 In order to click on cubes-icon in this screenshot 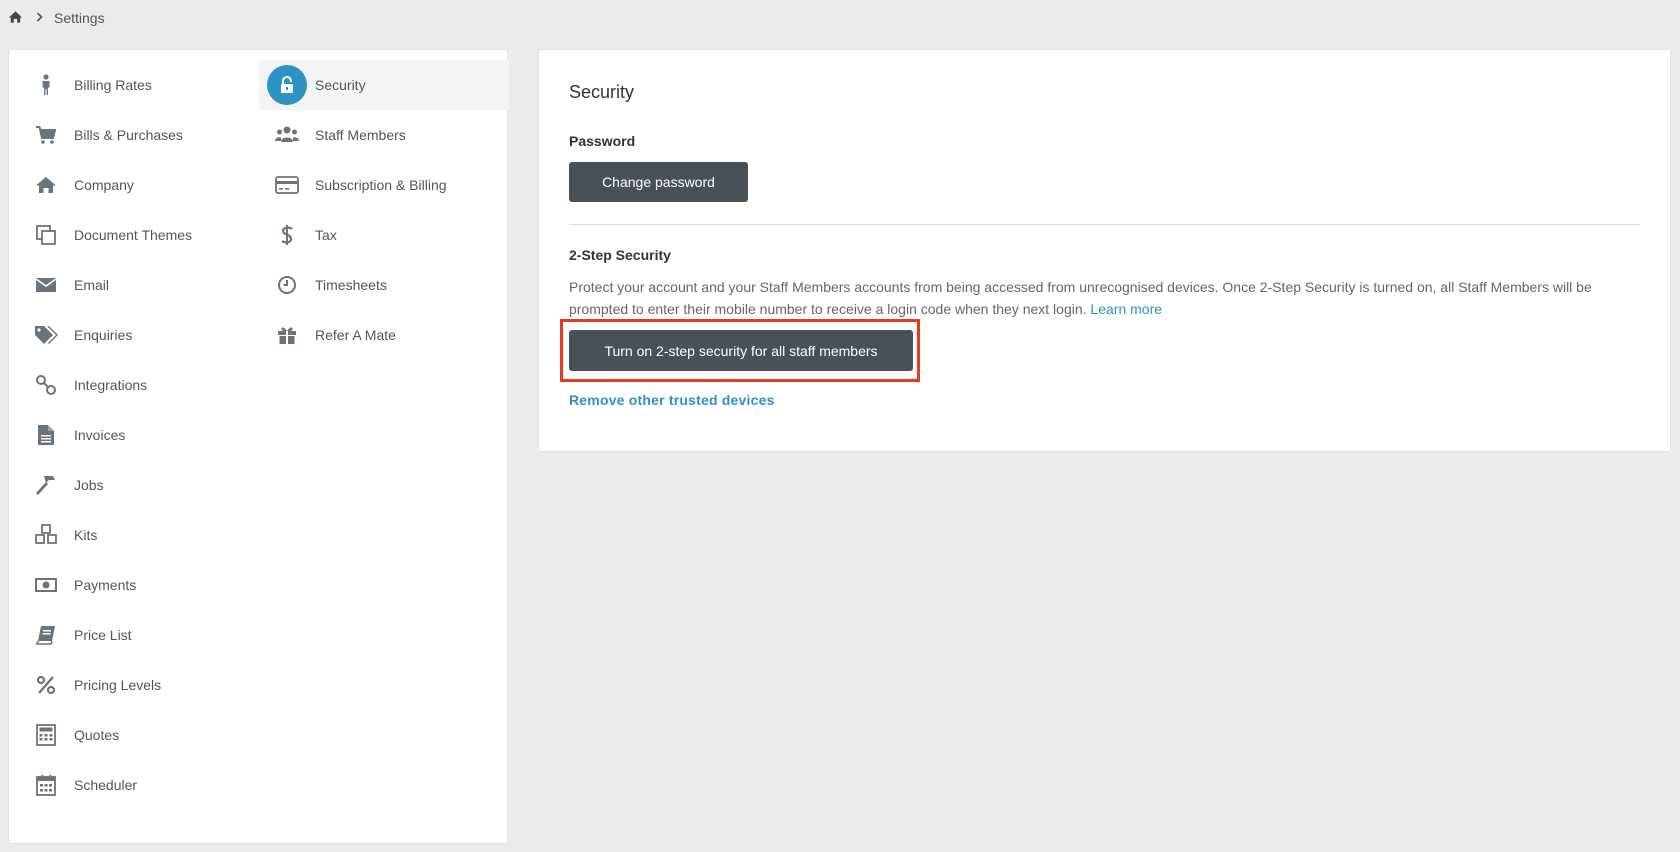, I will do `click(46, 535)`.